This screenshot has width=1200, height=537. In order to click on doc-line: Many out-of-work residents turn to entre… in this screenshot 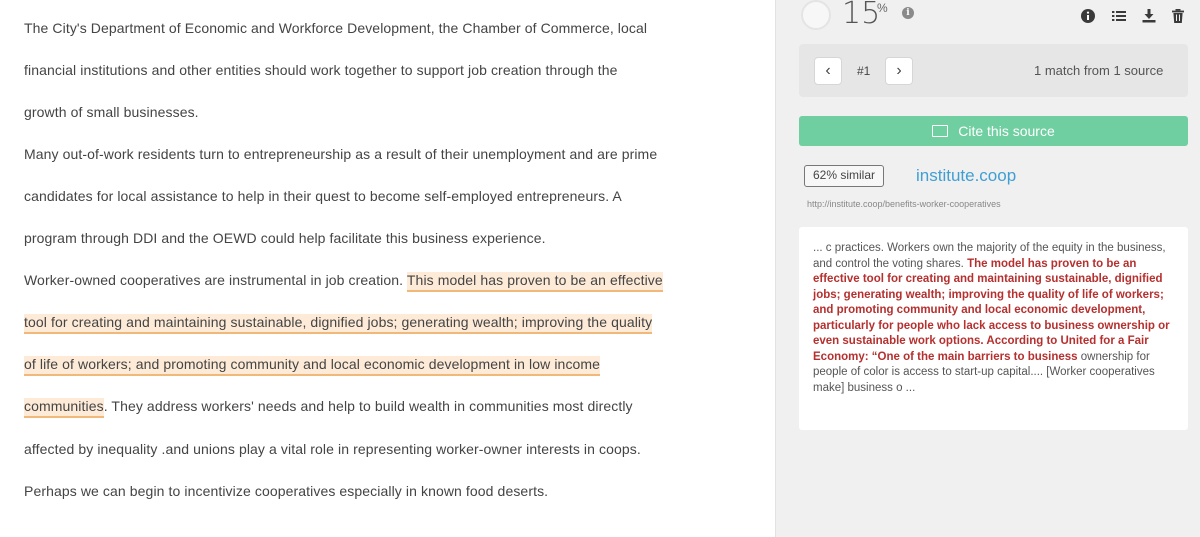, I will do `click(341, 154)`.